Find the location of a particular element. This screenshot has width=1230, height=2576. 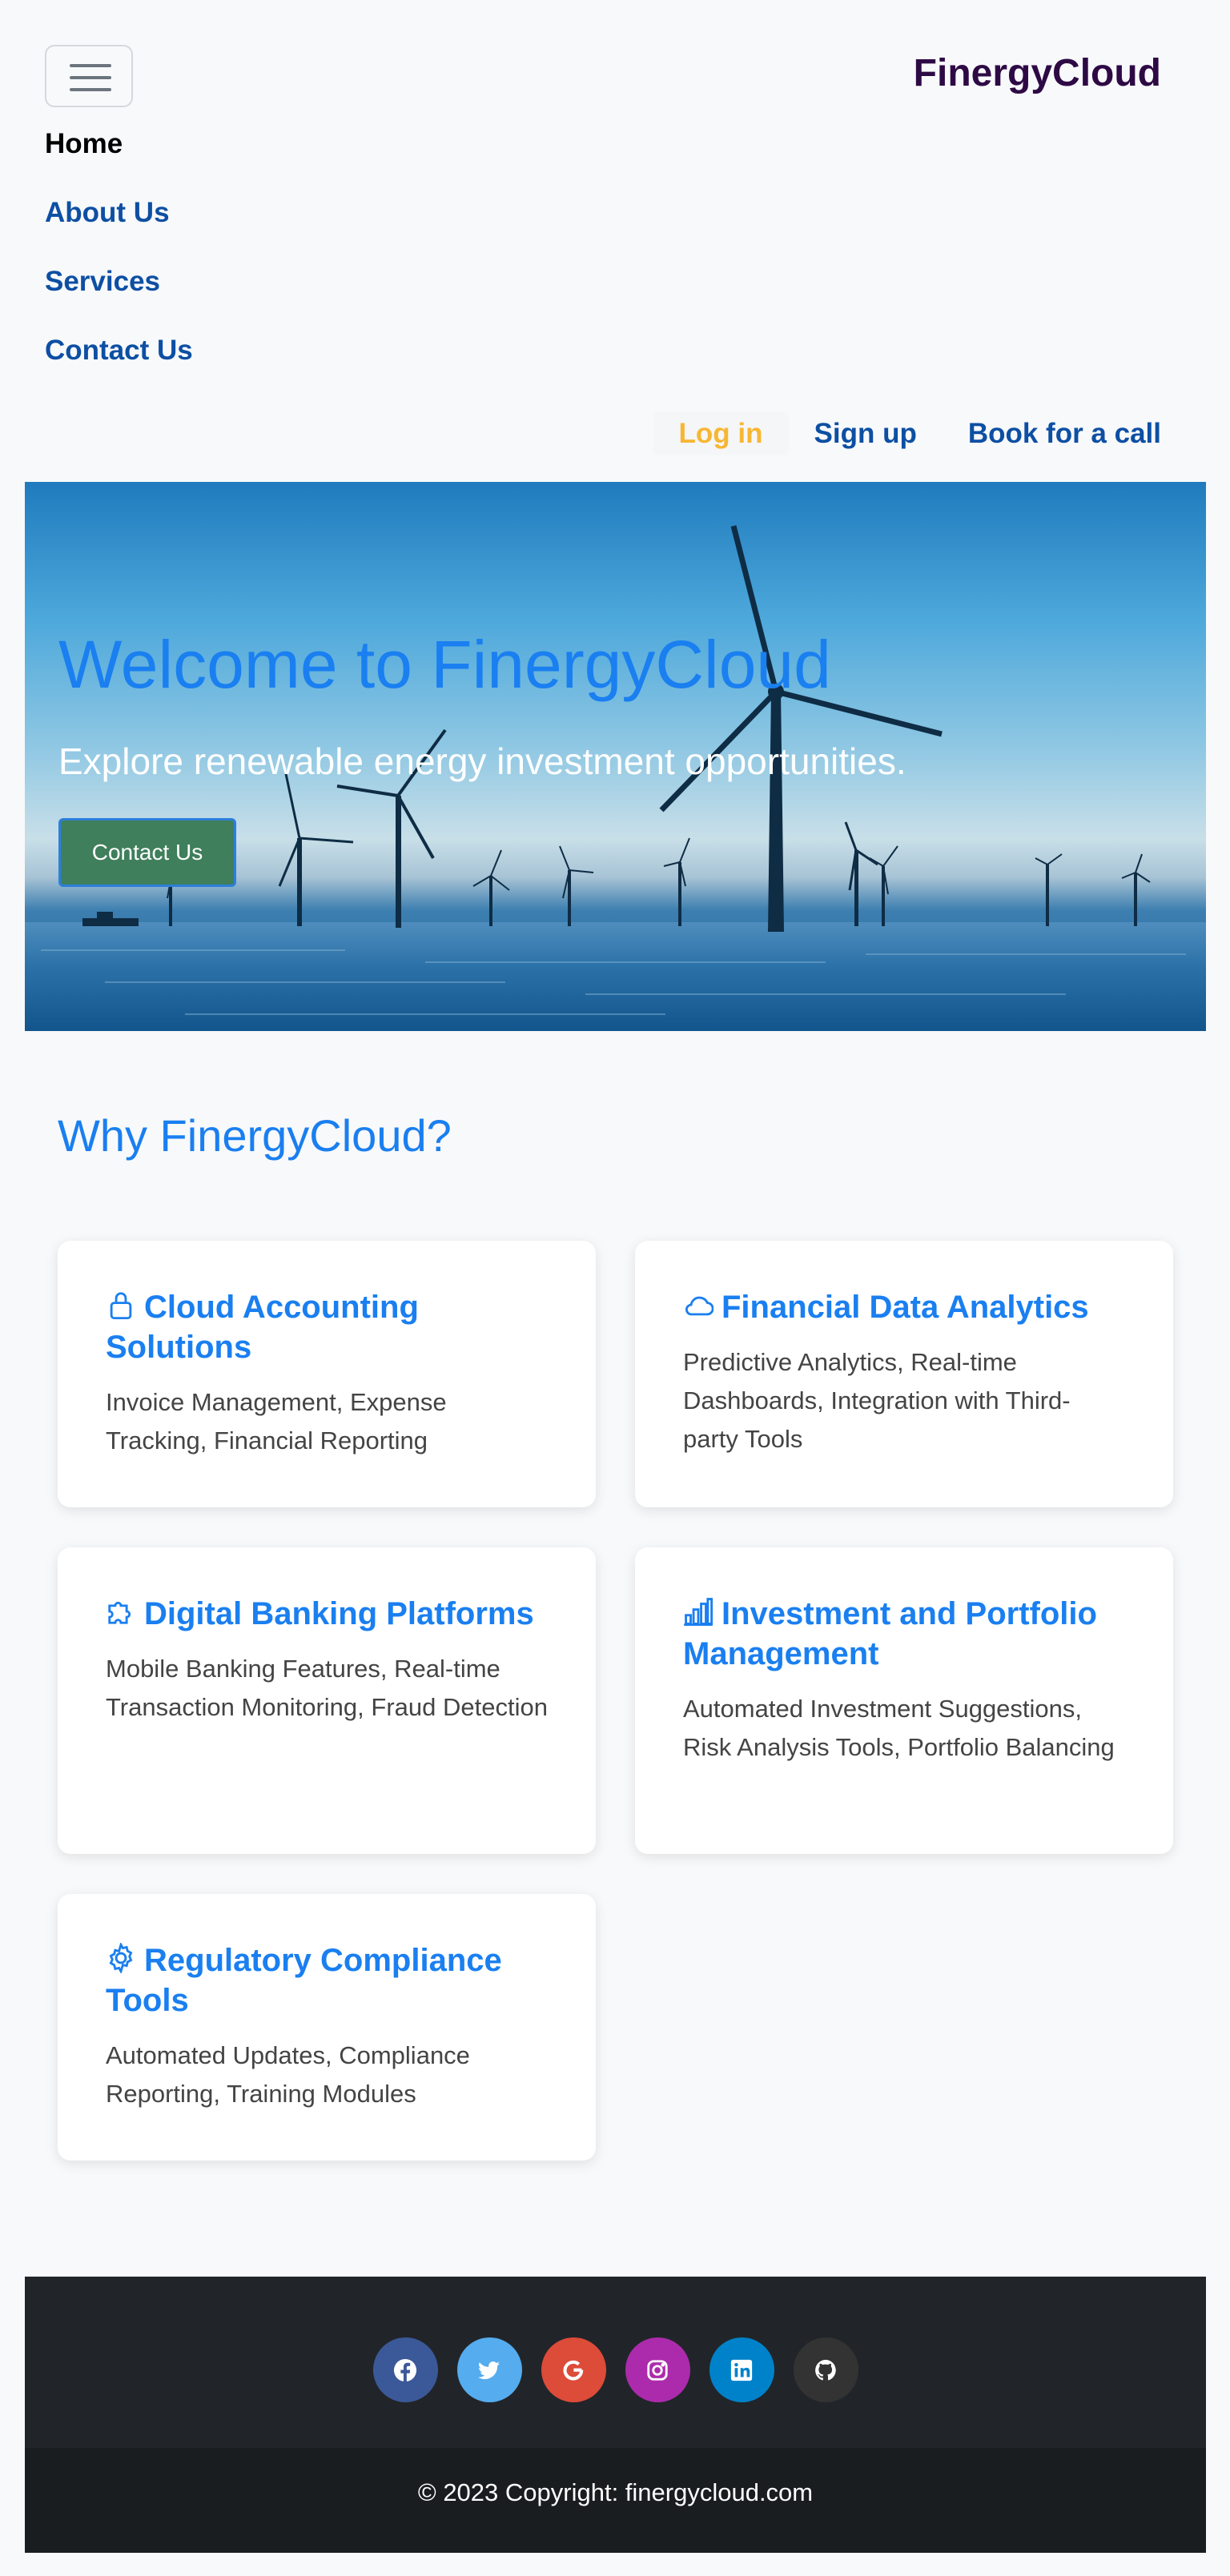

linkedin-icon is located at coordinates (741, 2370).